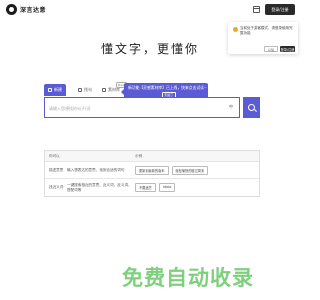 The height and width of the screenshot is (300, 320). I want to click on tab-find-sentence: 找句, so click(85, 90).